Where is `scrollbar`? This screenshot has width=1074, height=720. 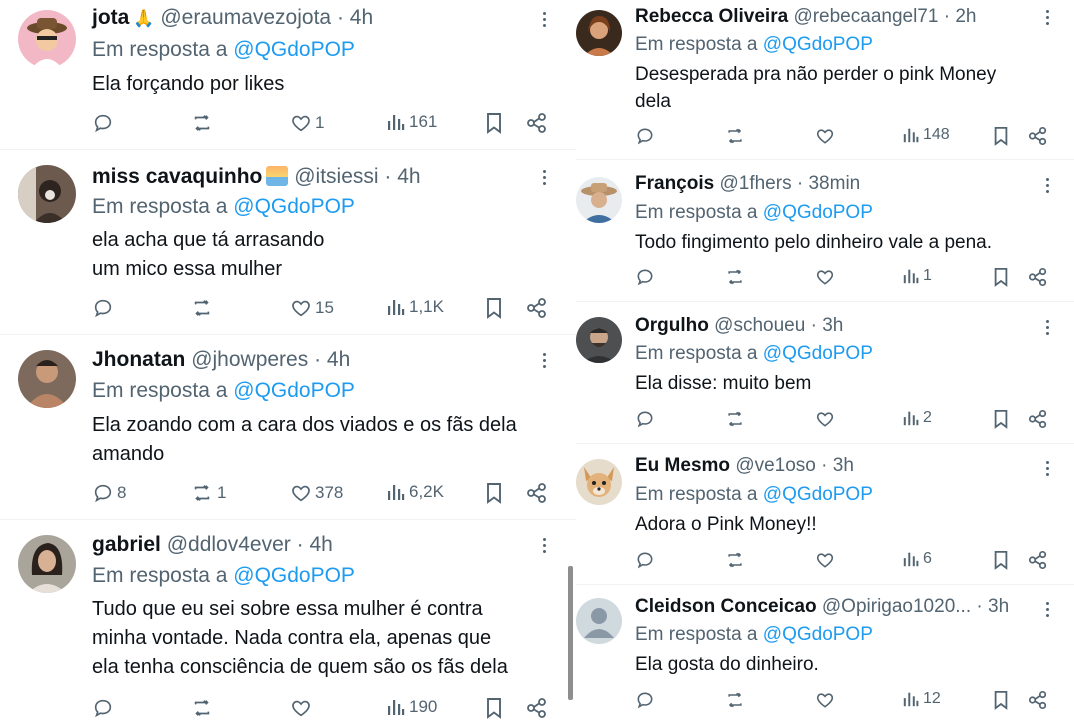
scrollbar is located at coordinates (570, 633).